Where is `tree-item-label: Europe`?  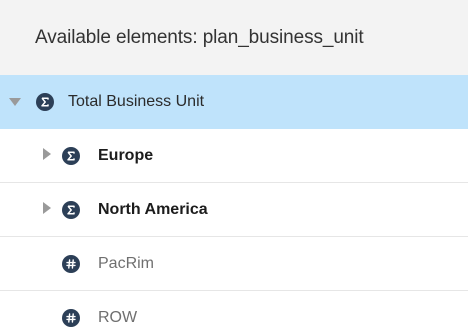
tree-item-label: Europe is located at coordinates (126, 155).